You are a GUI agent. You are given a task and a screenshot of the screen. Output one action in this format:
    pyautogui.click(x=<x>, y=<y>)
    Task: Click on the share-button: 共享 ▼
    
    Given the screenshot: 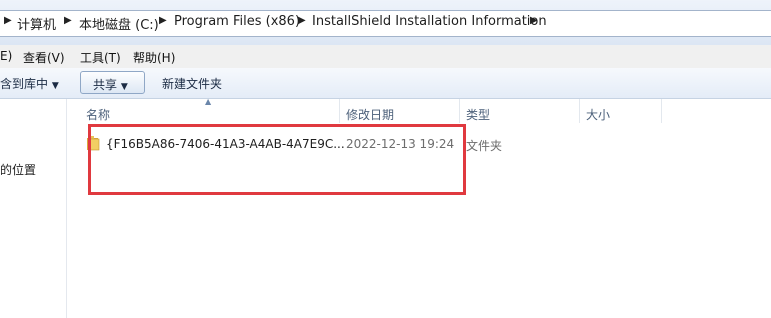 What is the action you would take?
    pyautogui.click(x=112, y=82)
    